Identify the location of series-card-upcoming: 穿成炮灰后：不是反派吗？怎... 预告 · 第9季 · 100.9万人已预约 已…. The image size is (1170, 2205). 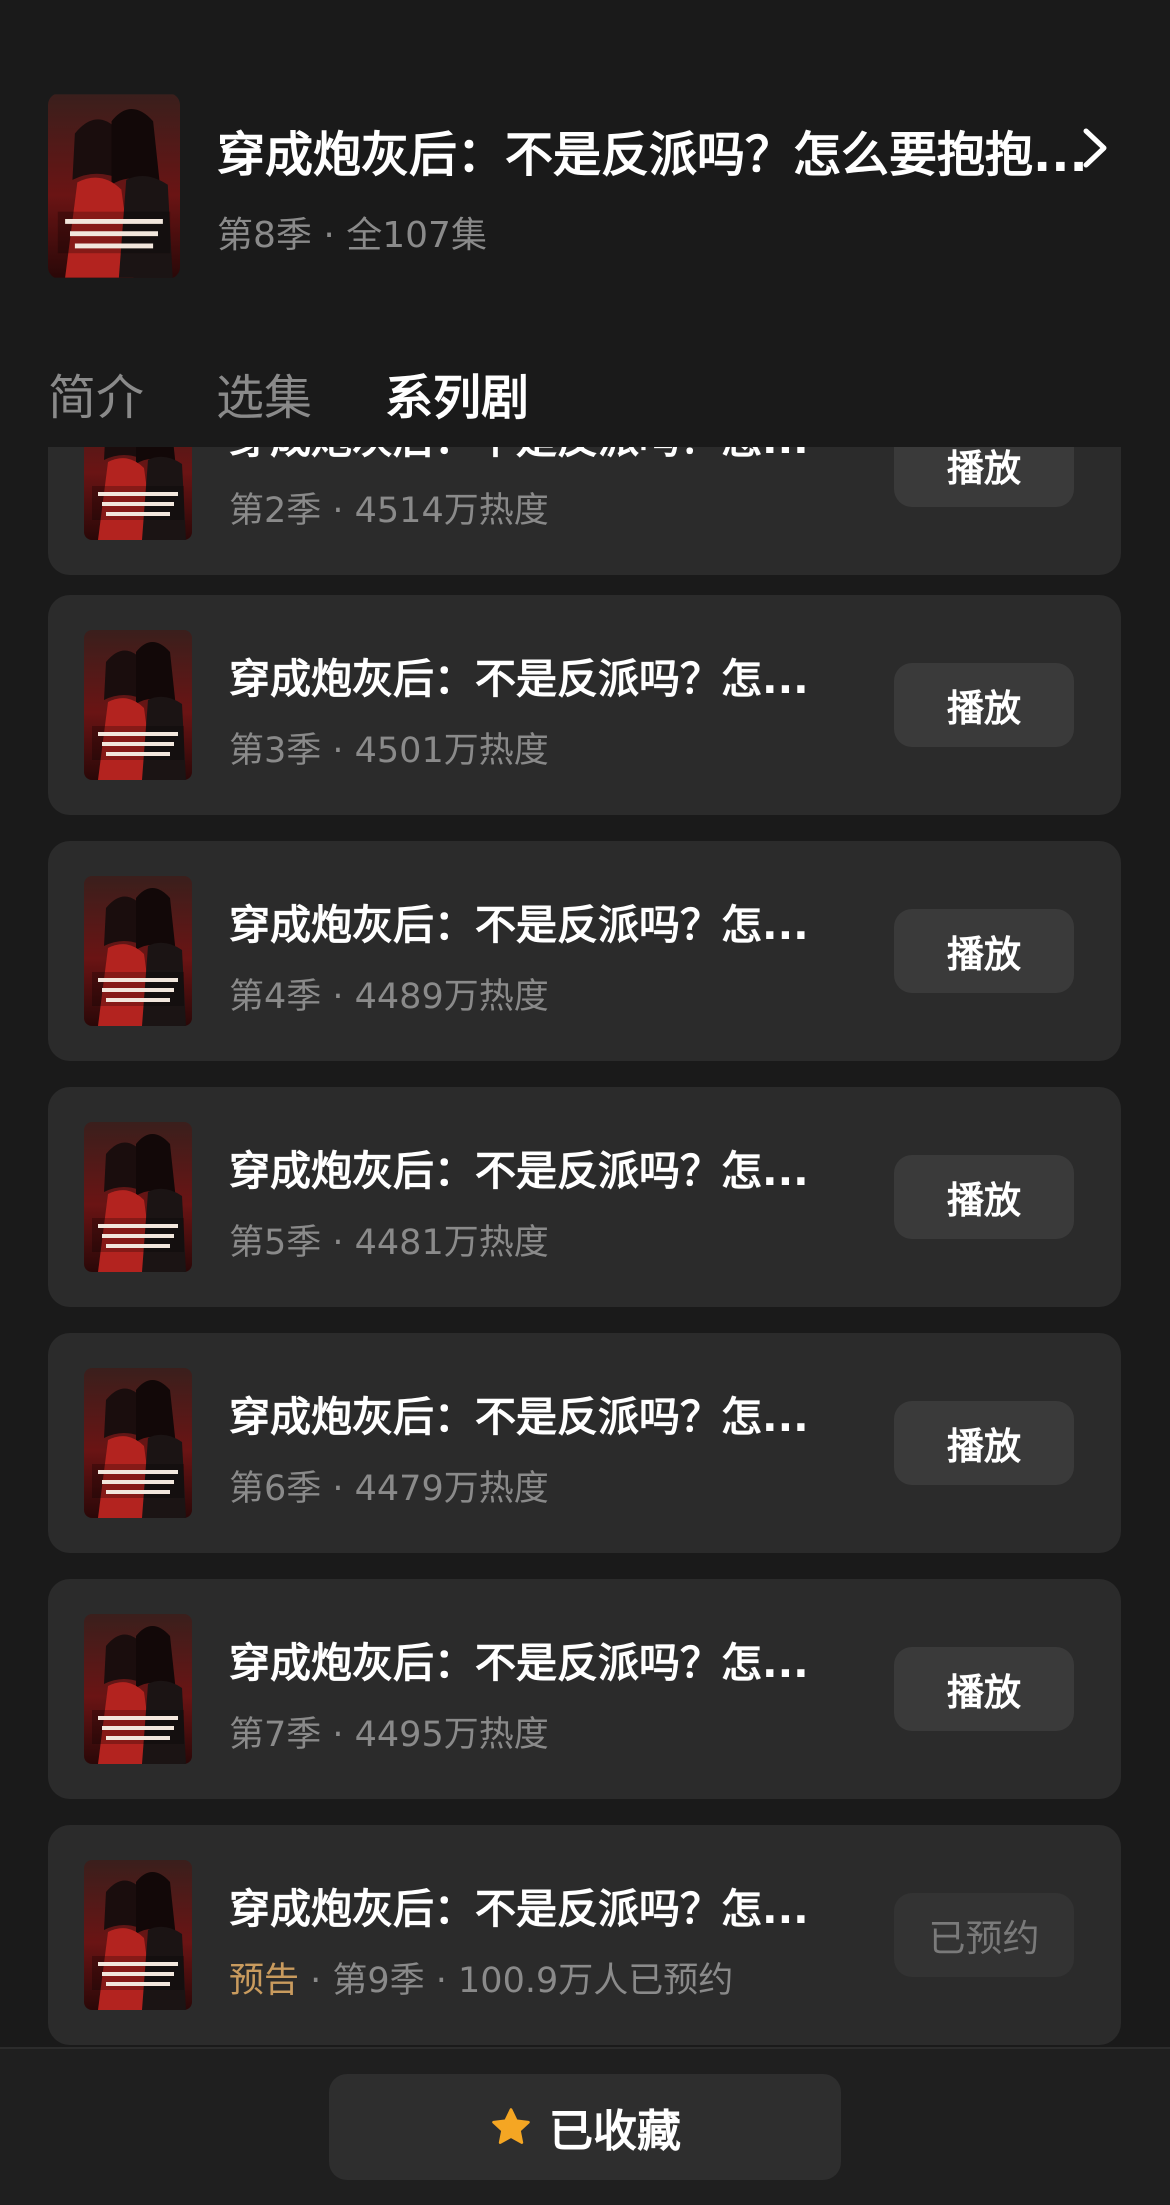
(584, 1935).